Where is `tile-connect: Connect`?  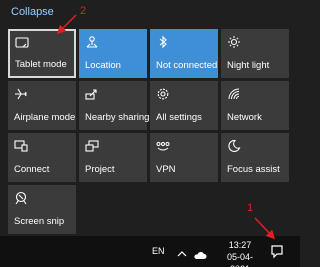
tile-connect: Connect is located at coordinates (42, 157).